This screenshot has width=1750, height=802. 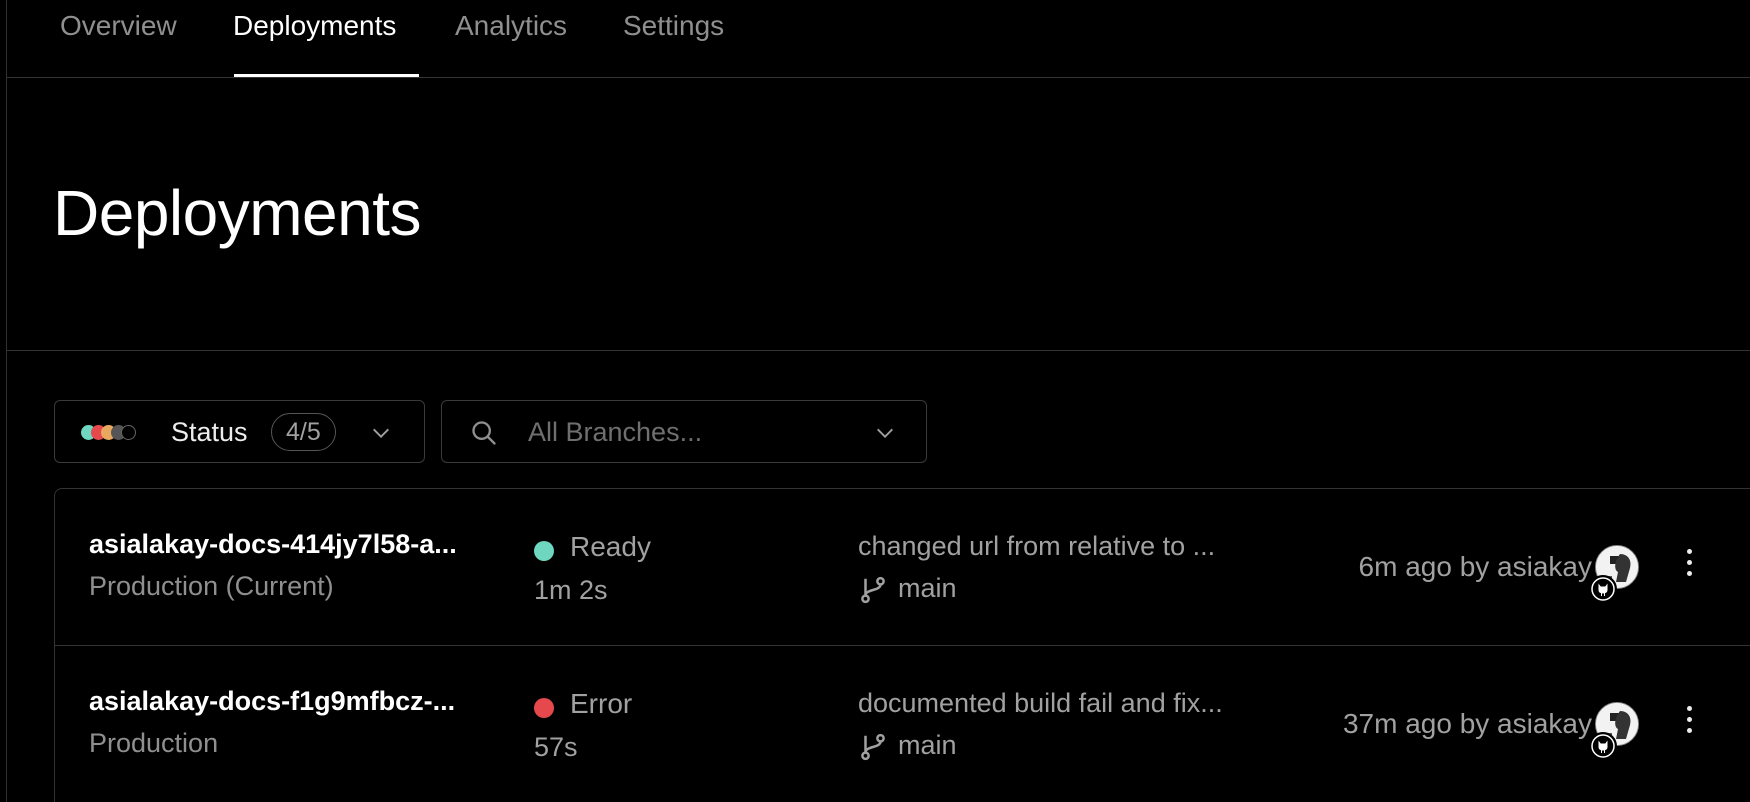 What do you see at coordinates (878, 39) in the screenshot?
I see `project-tabs: Overview Deployments Analytics Settings` at bounding box center [878, 39].